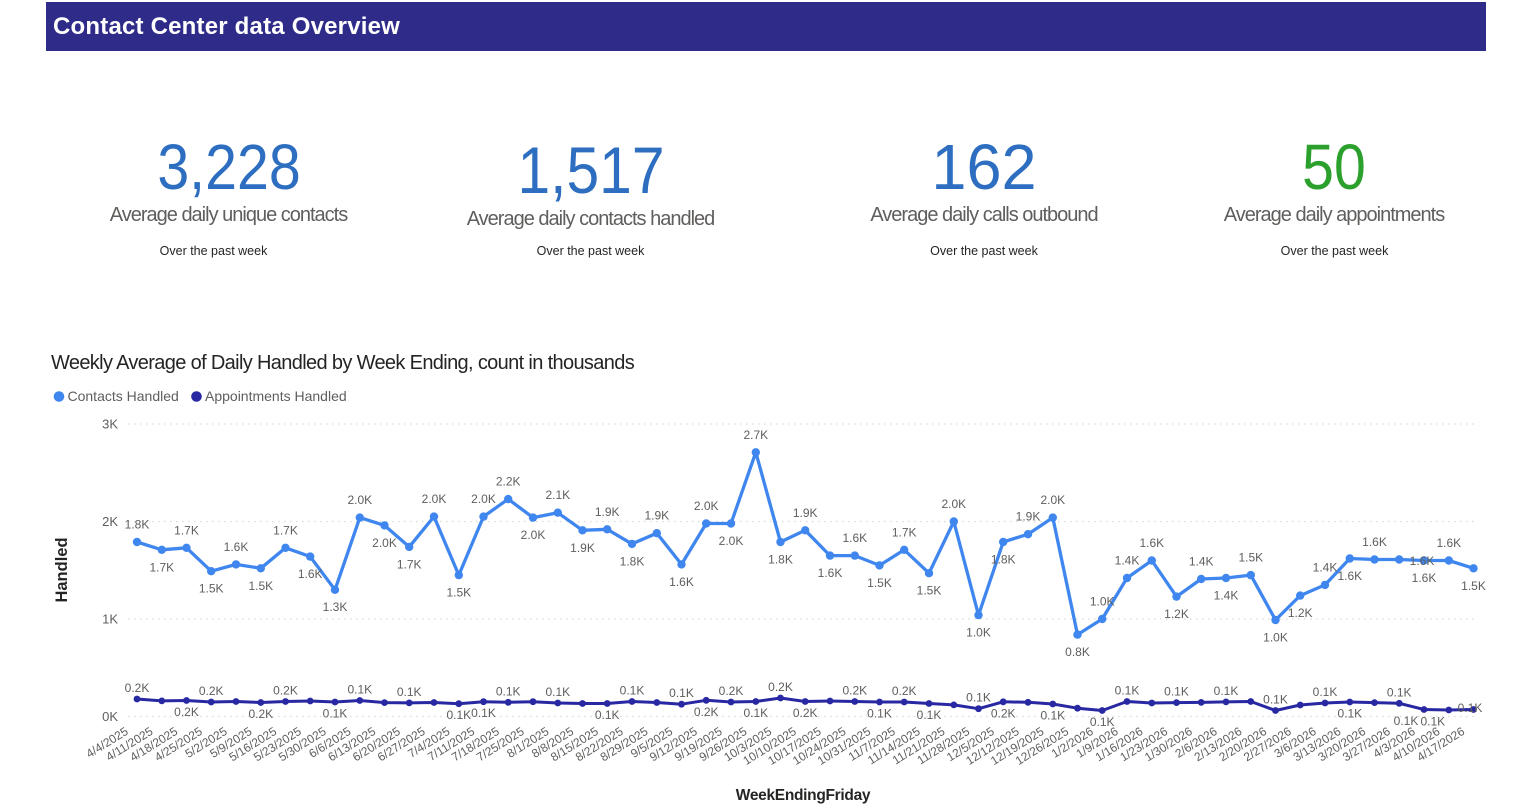 This screenshot has width=1533, height=809. I want to click on svg-text: 3K, so click(110, 424).